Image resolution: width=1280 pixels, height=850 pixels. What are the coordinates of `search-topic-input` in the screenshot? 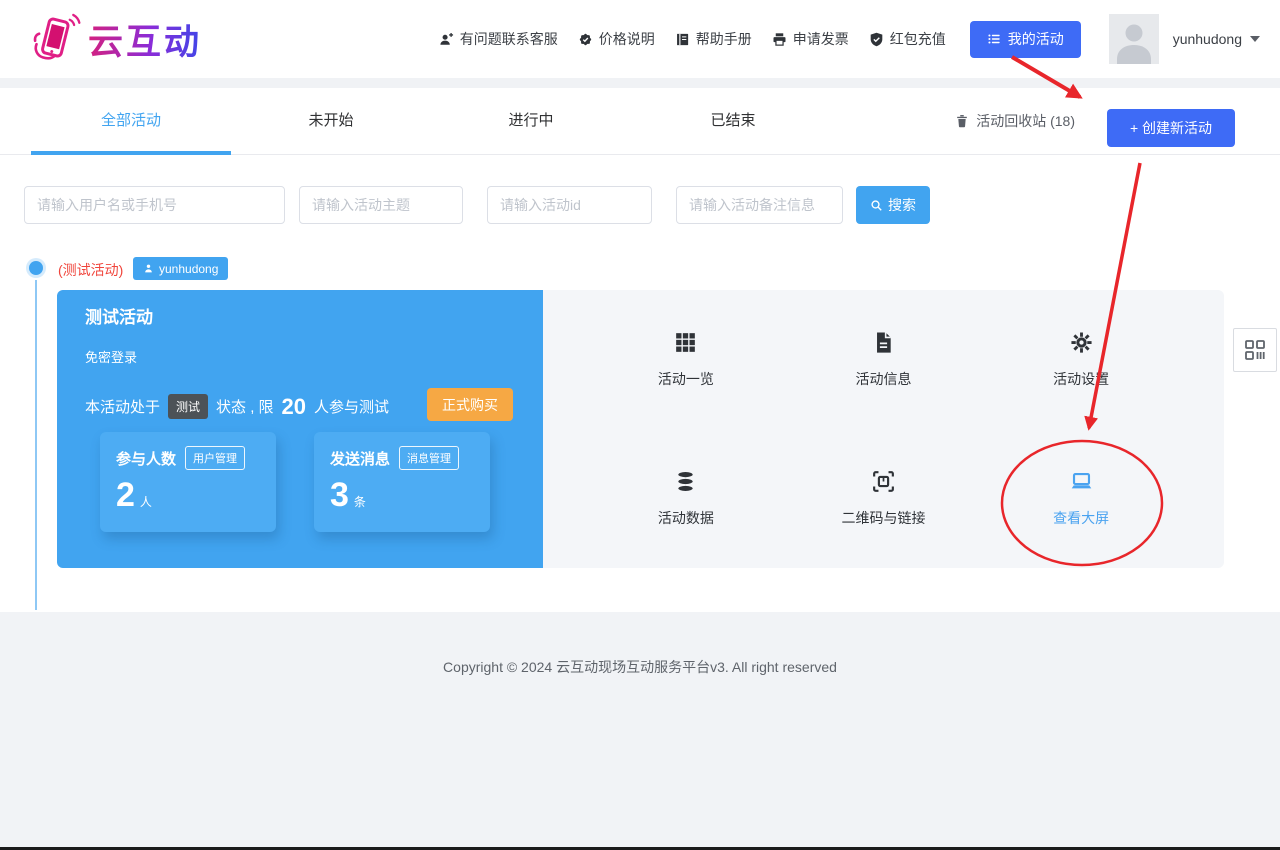 It's located at (381, 205).